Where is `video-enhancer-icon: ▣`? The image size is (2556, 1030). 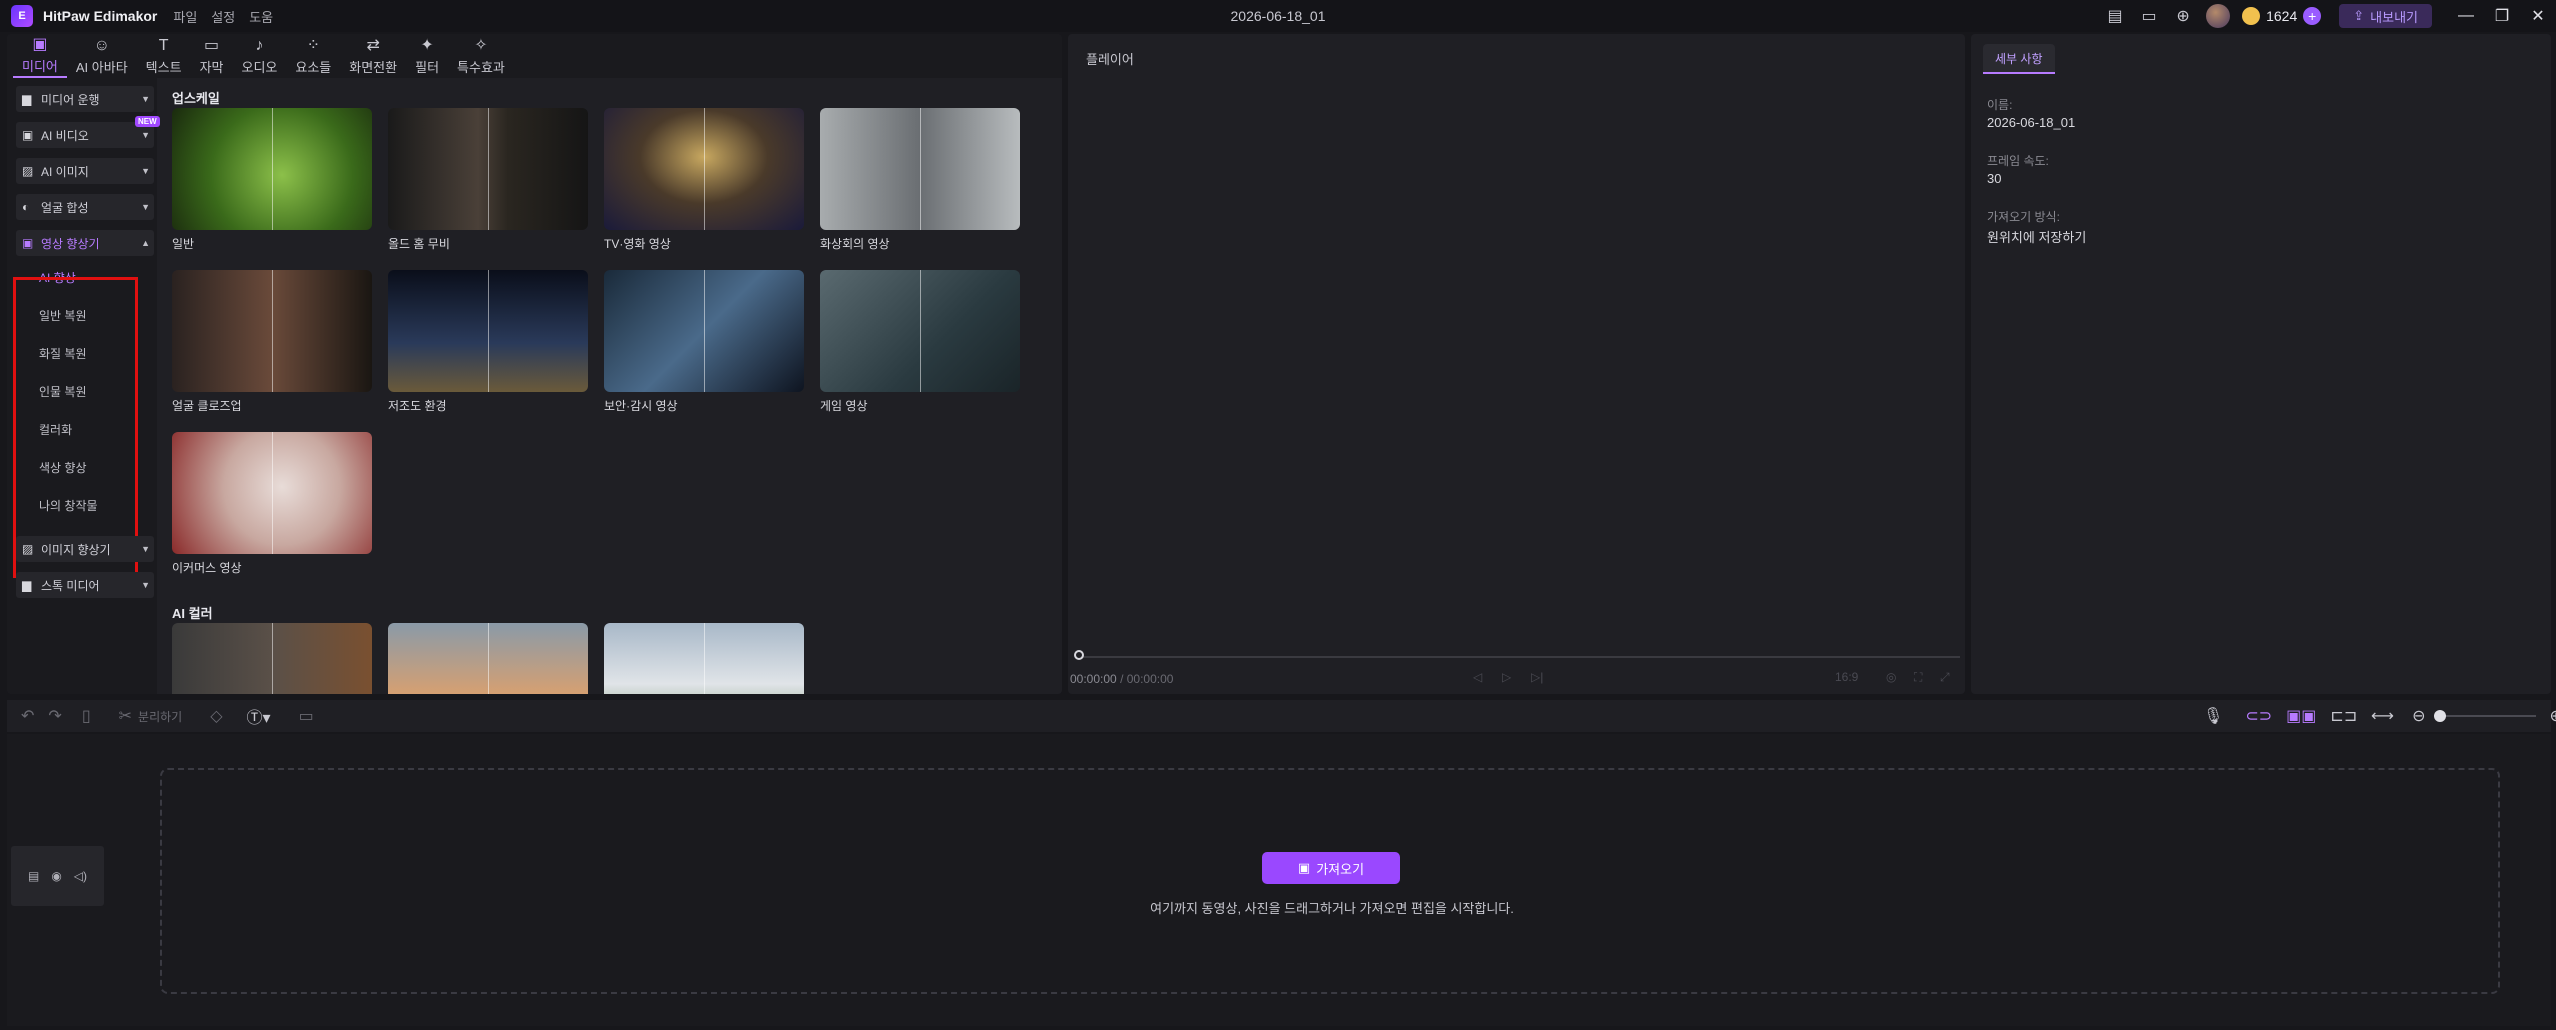 video-enhancer-icon: ▣ is located at coordinates (28, 243).